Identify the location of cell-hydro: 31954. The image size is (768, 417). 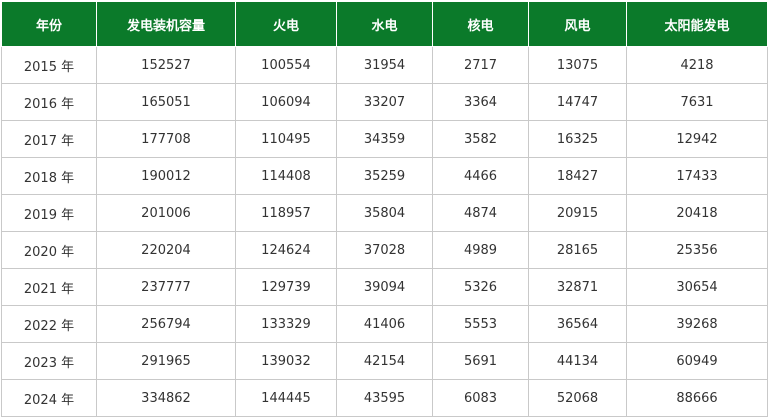
(384, 65).